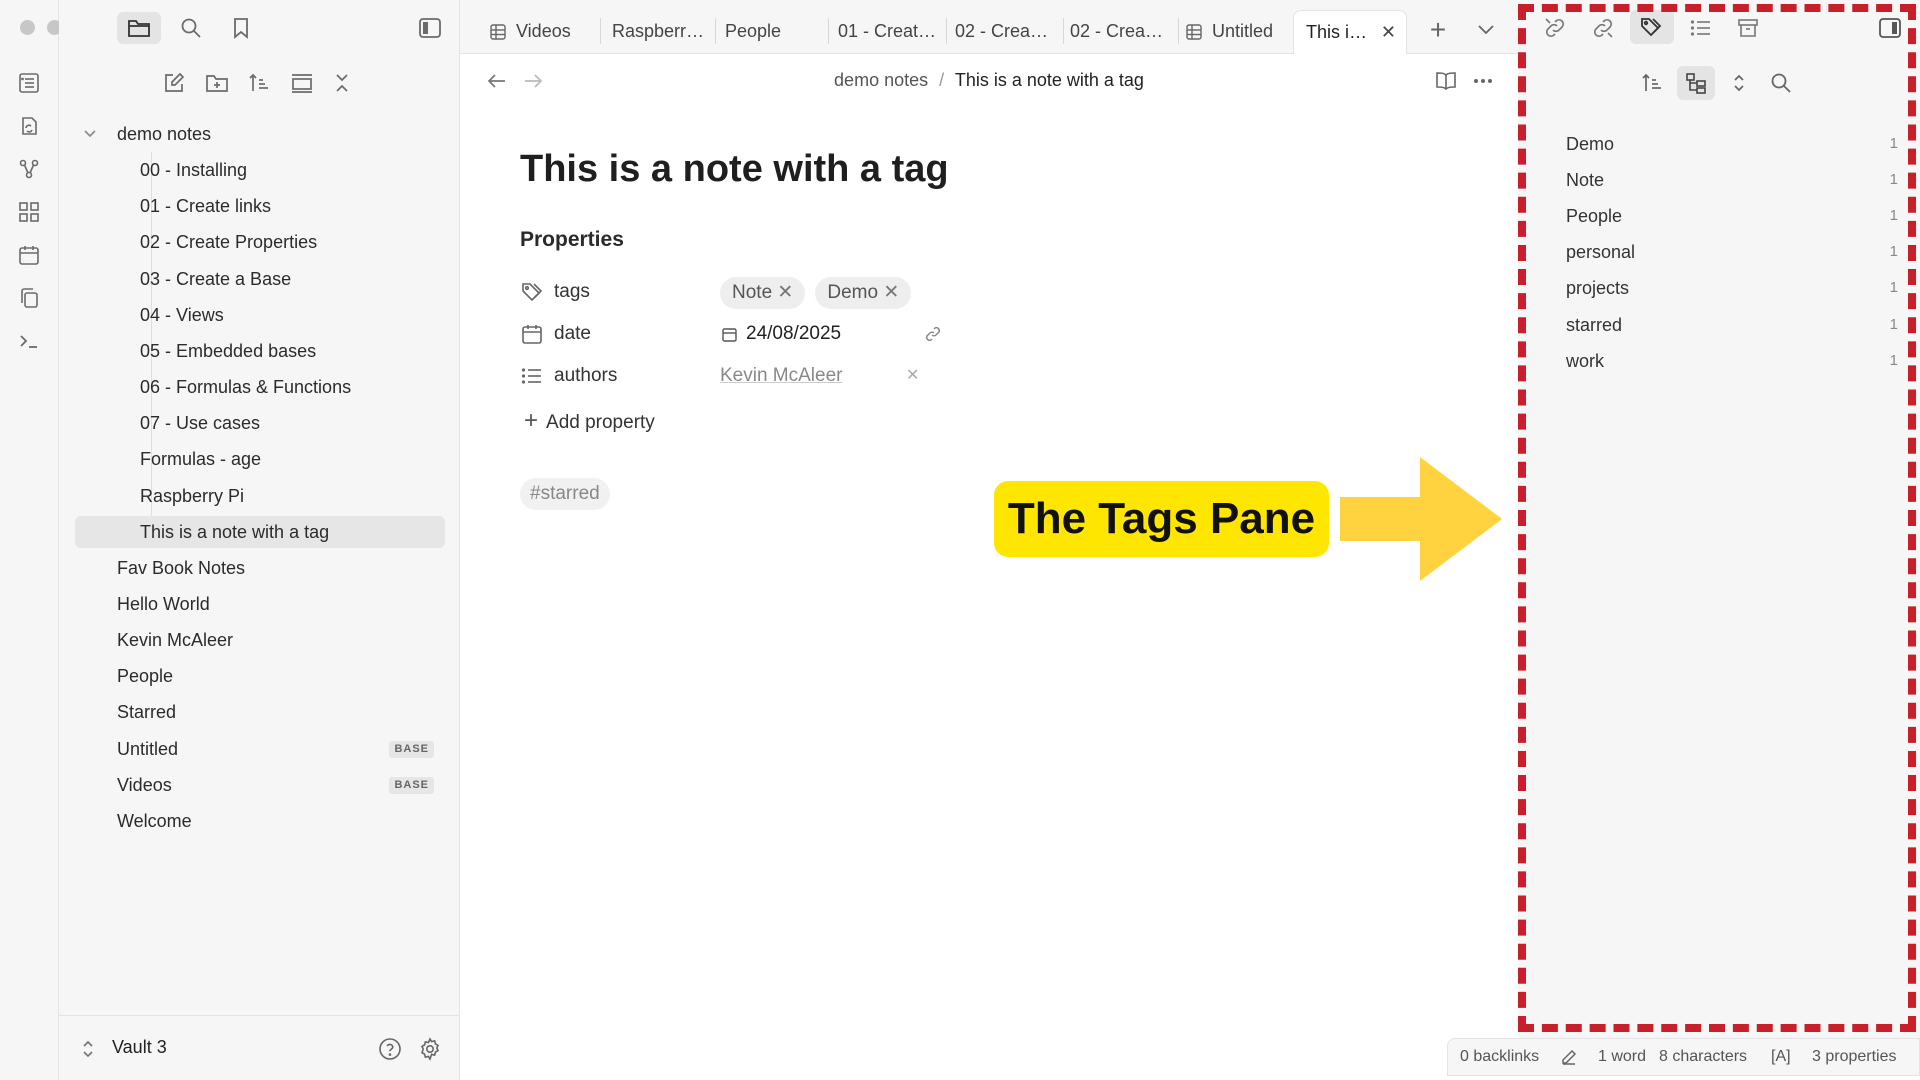 This screenshot has height=1080, width=1920. Describe the element at coordinates (88, 1049) in the screenshot. I see `chevron-updown-icon` at that location.